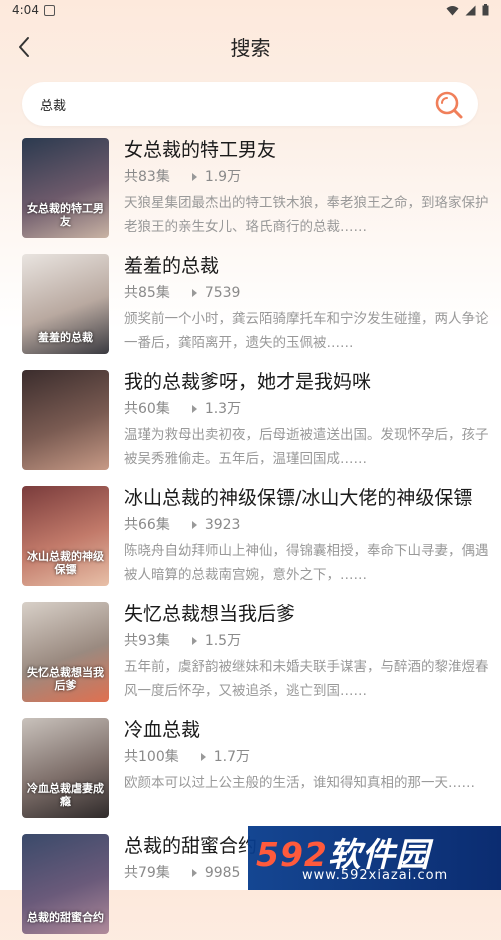 This screenshot has height=940, width=501. What do you see at coordinates (485, 10) in the screenshot?
I see `battery-icon` at bounding box center [485, 10].